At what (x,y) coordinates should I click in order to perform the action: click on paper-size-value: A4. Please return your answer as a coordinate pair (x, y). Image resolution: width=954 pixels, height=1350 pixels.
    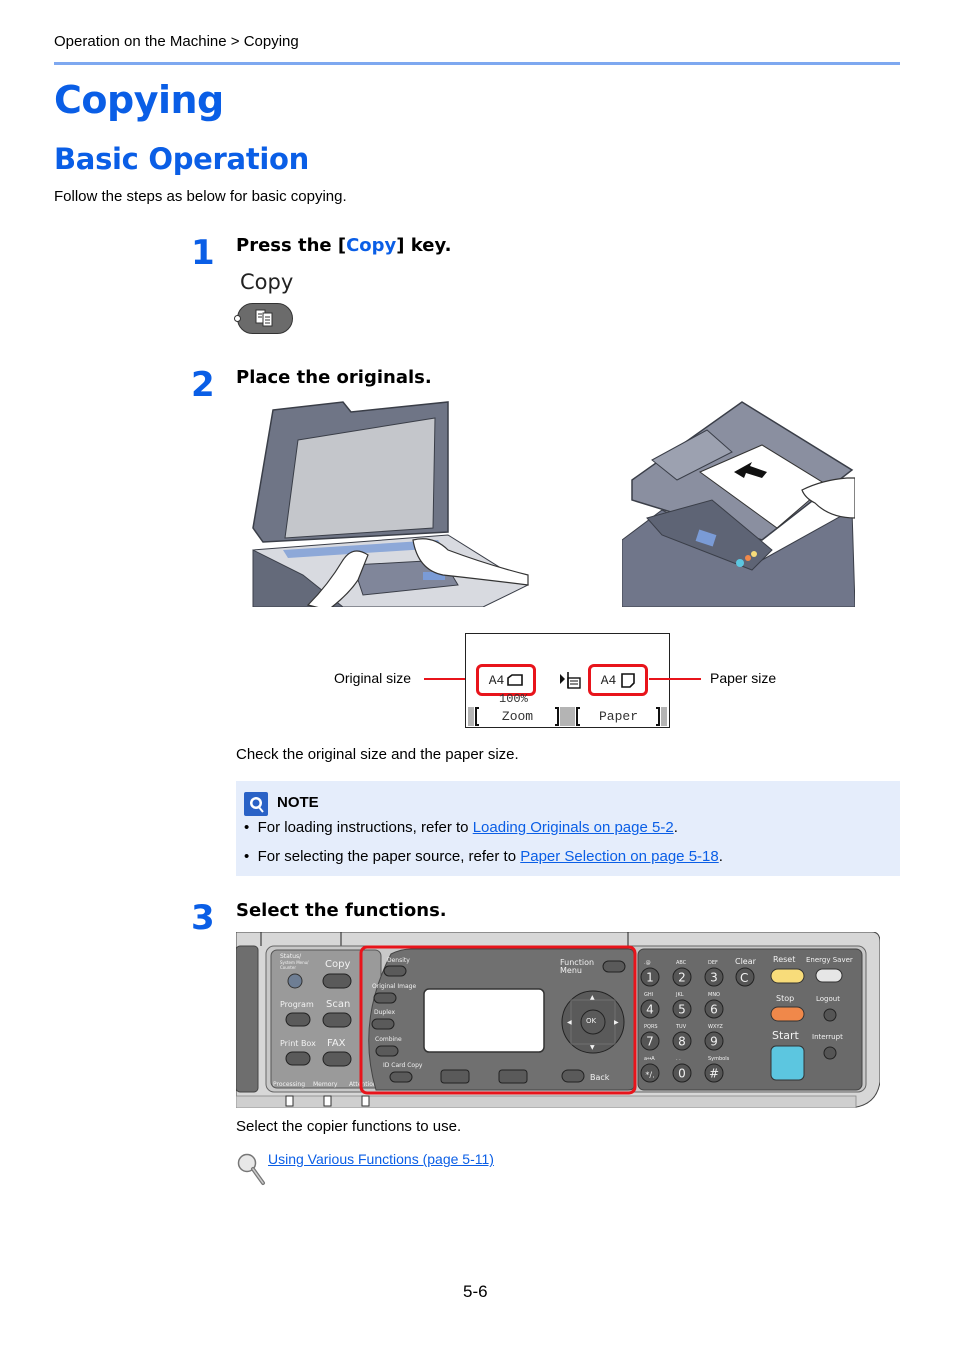
    Looking at the image, I should click on (608, 680).